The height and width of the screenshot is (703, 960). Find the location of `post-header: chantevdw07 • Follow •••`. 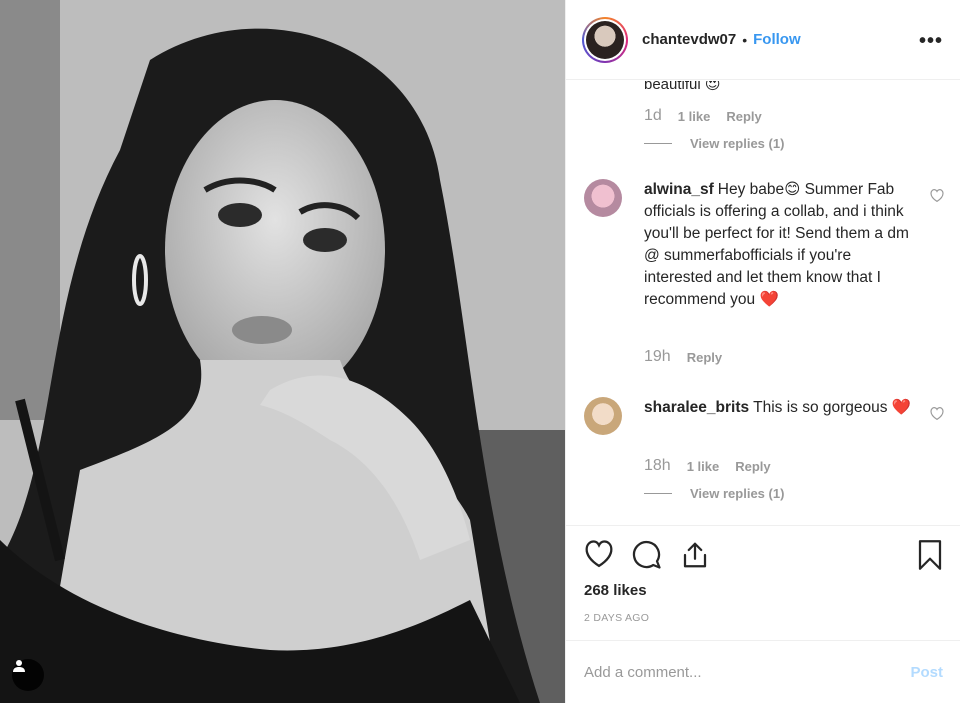

post-header: chantevdw07 • Follow ••• is located at coordinates (763, 40).